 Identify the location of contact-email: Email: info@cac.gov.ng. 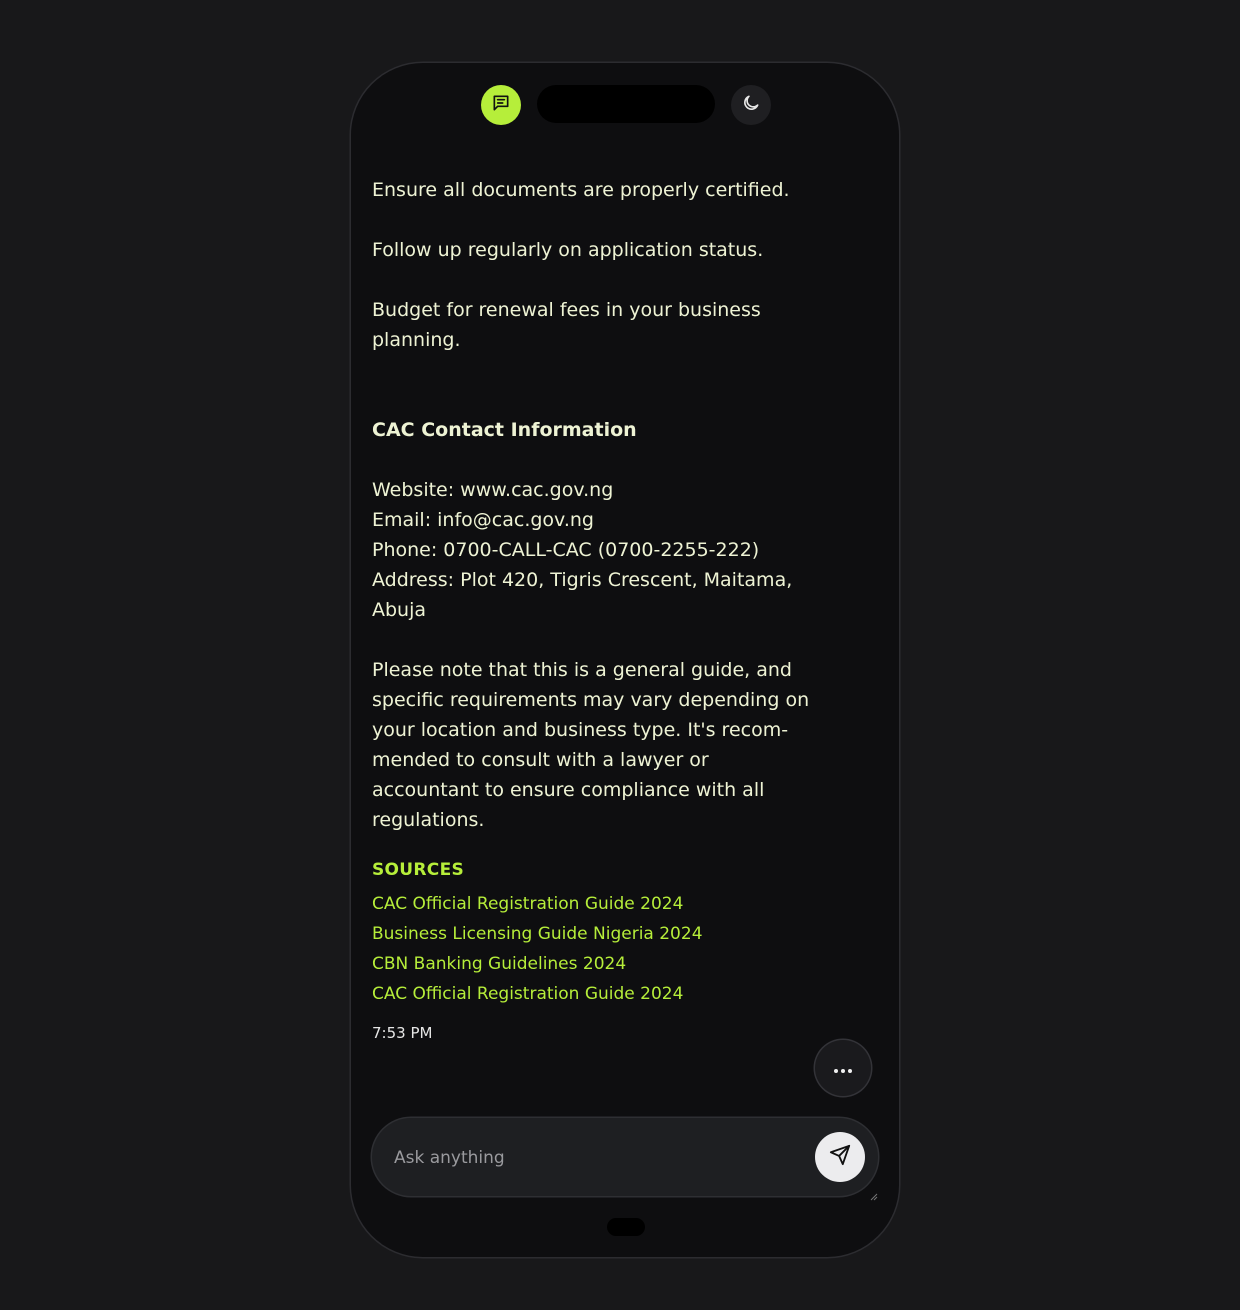
(483, 520).